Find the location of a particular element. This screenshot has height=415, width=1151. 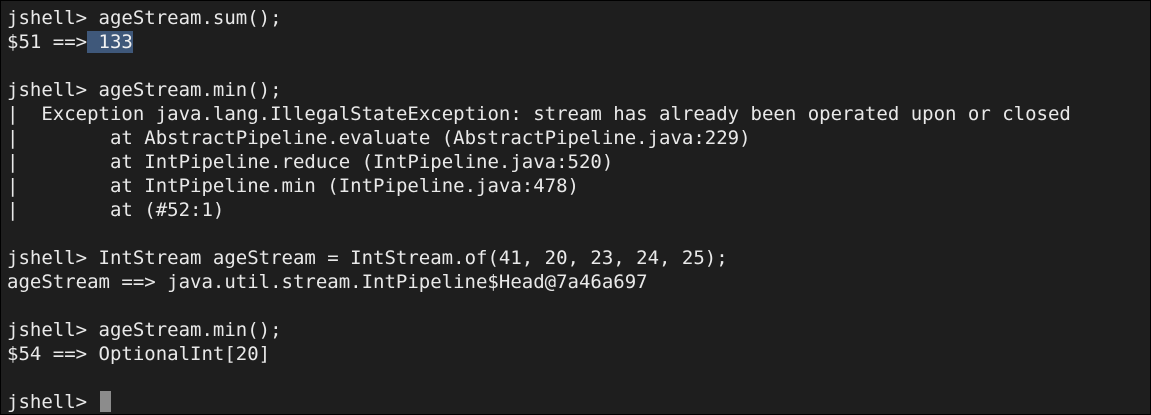

error-line: | at (#52:1) is located at coordinates (578, 210).